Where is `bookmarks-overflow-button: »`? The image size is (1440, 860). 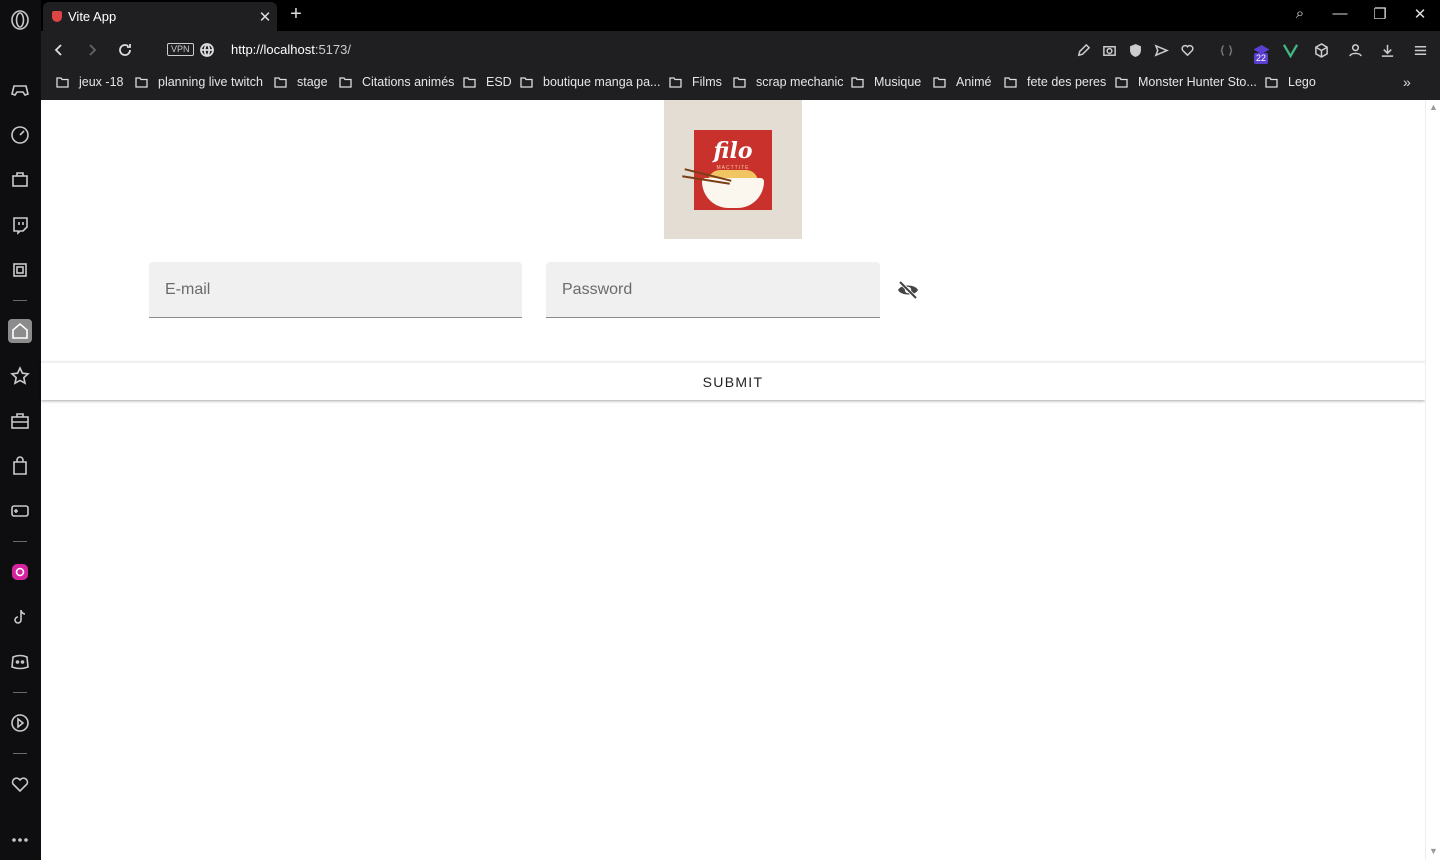 bookmarks-overflow-button: » is located at coordinates (1407, 82).